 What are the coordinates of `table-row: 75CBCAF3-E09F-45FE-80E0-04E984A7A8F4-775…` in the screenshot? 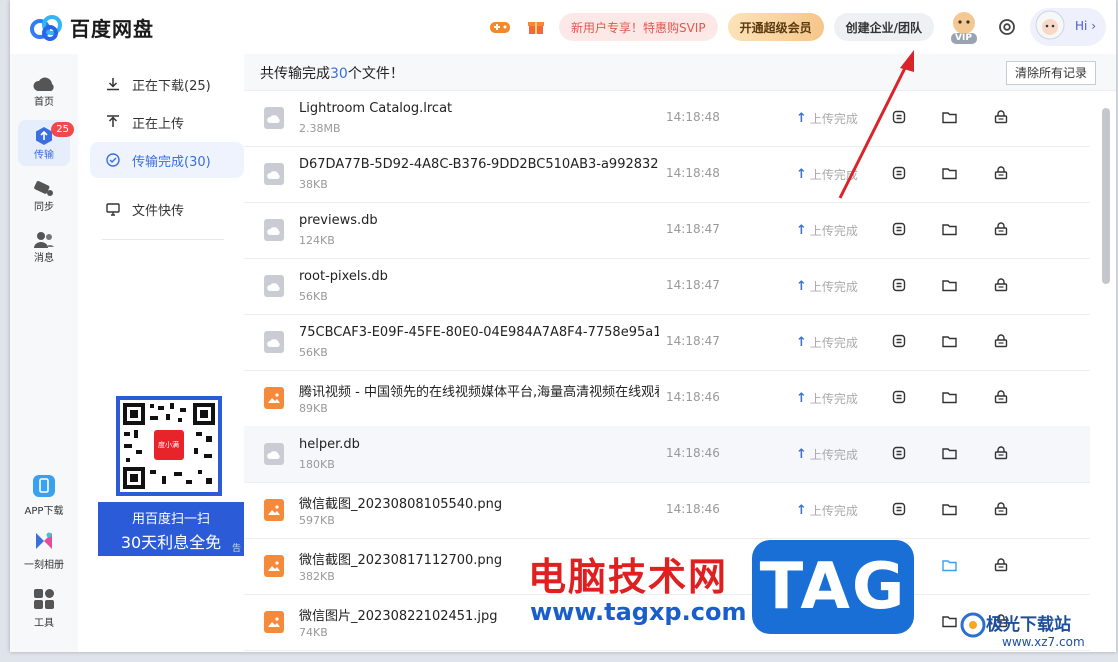 It's located at (667, 342).